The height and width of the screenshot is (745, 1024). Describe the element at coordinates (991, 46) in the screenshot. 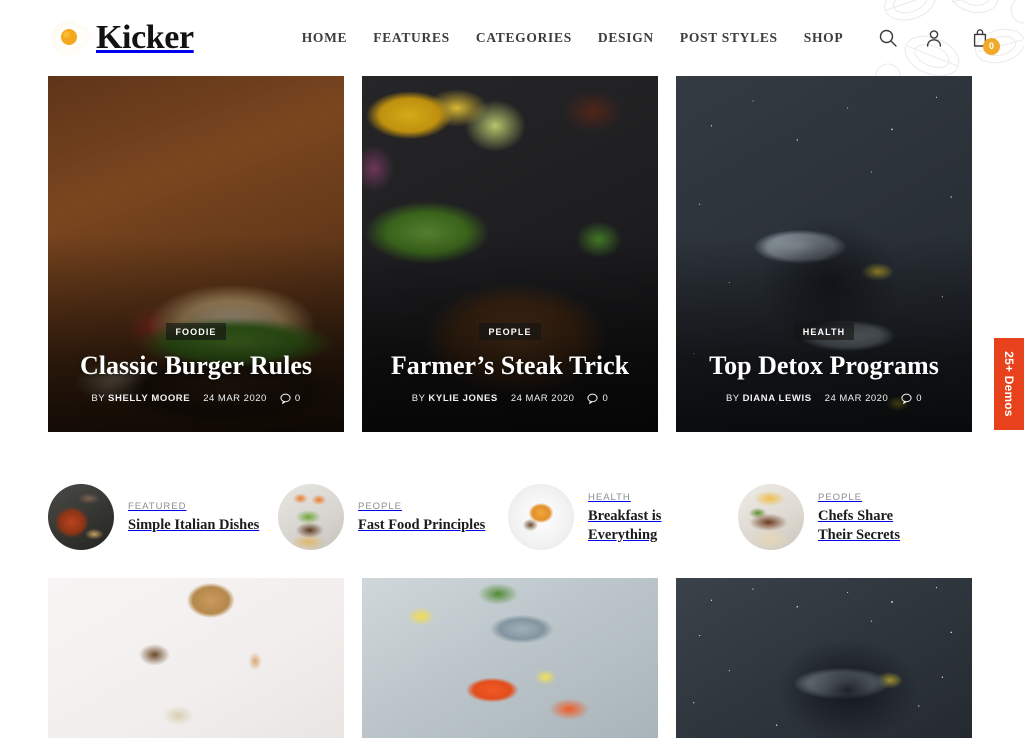

I see `cart-count-badge: 0` at that location.